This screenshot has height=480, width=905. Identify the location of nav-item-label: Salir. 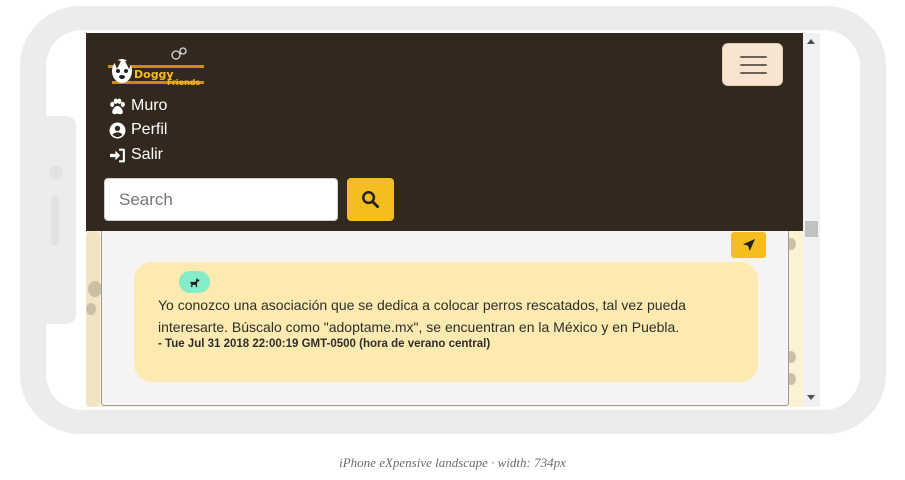
(147, 154).